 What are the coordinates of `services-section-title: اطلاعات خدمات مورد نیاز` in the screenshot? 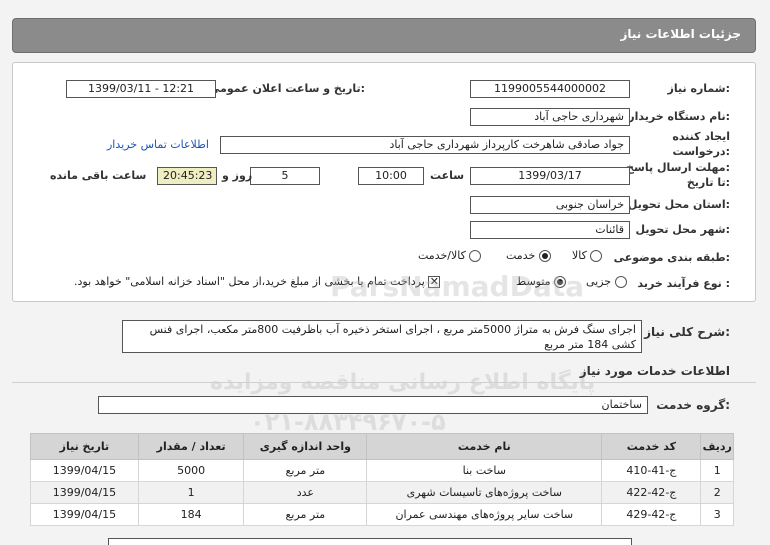 It's located at (654, 371).